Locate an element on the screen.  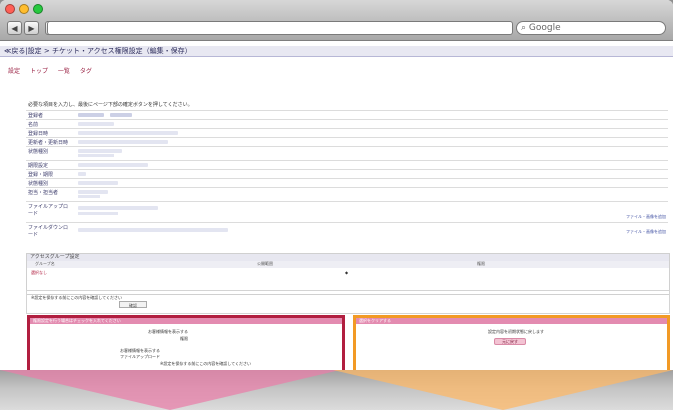
tab-top: トップ is located at coordinates (39, 71).